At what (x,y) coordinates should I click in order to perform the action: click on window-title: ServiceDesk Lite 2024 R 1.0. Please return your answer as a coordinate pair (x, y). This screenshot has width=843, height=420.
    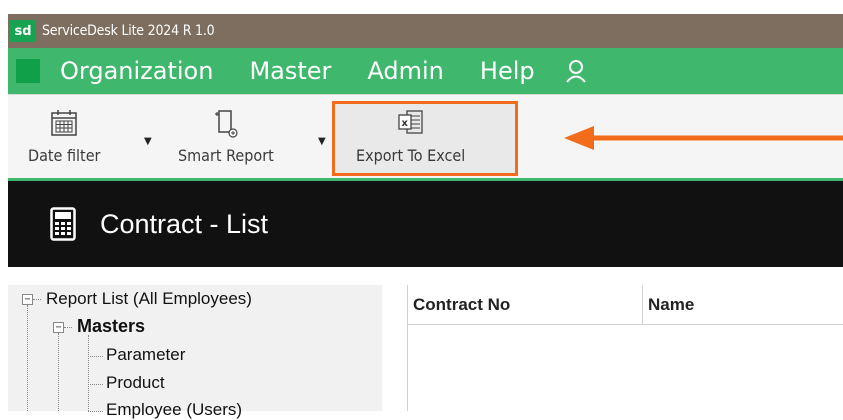
    Looking at the image, I should click on (128, 31).